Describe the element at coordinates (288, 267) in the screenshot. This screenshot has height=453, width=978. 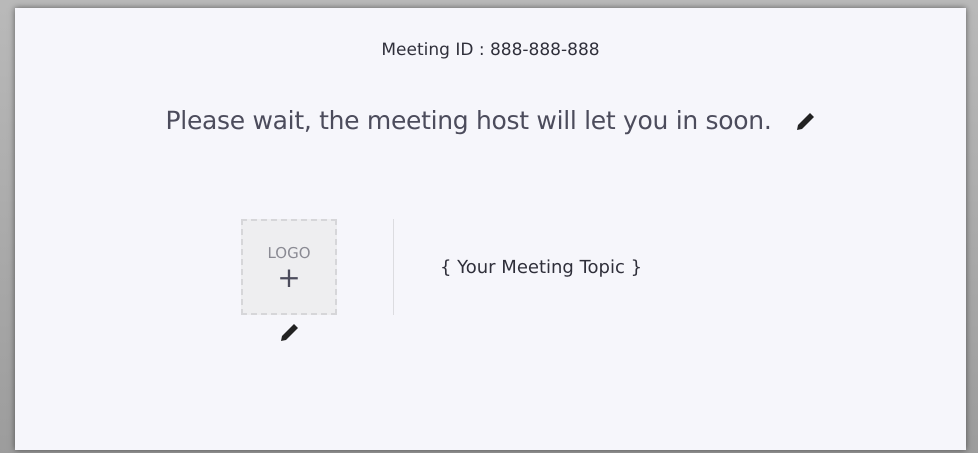
I see `logo-upload: LOGO +` at that location.